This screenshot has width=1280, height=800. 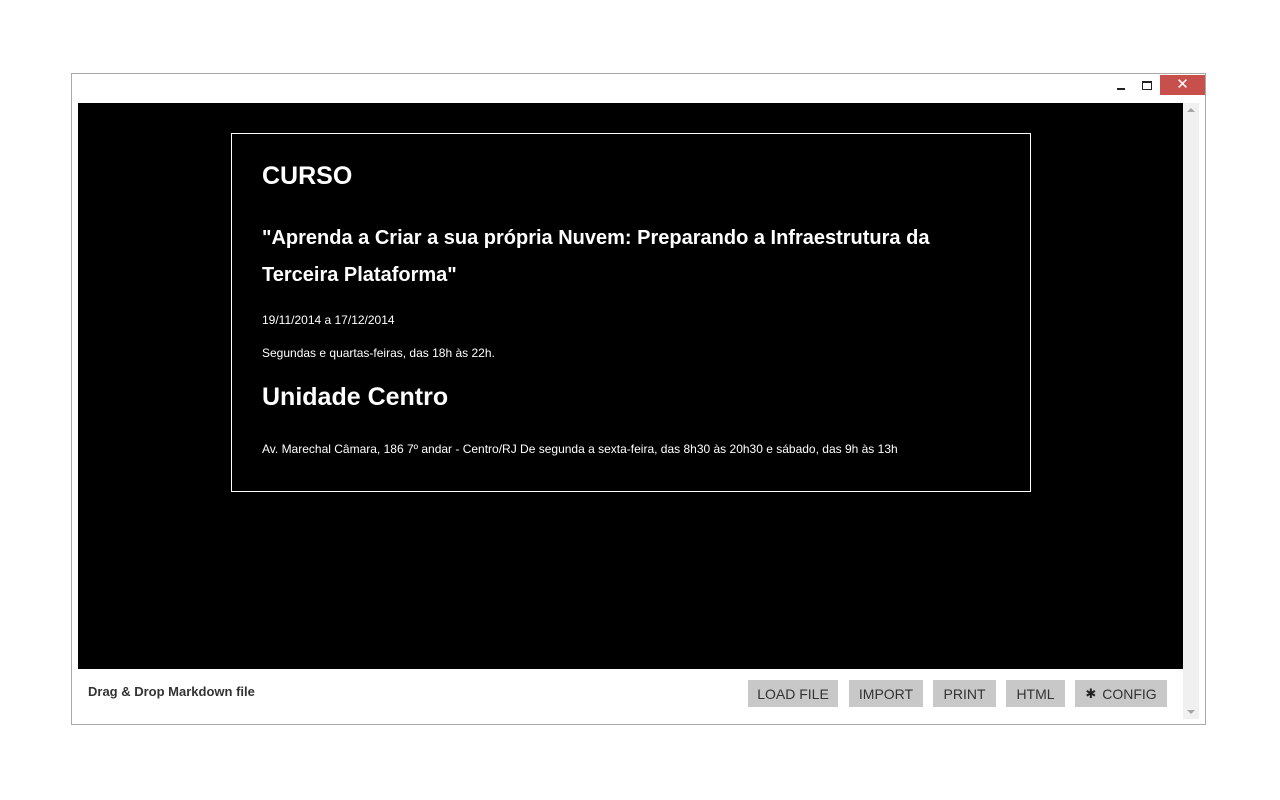 I want to click on print-button: PRINT, so click(x=964, y=693).